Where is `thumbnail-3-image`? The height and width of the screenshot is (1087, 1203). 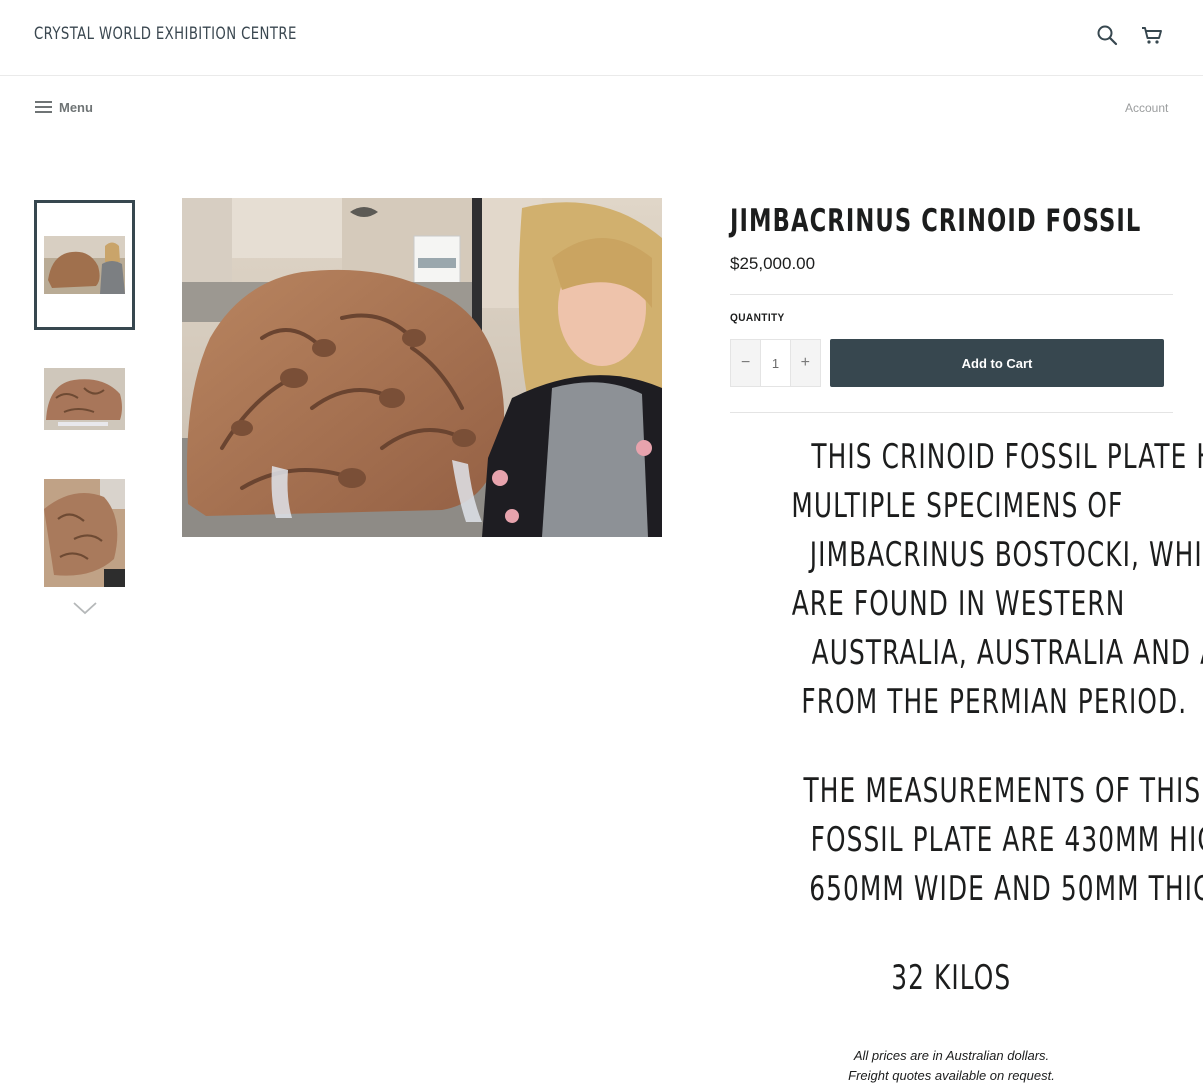 thumbnail-3-image is located at coordinates (84, 533).